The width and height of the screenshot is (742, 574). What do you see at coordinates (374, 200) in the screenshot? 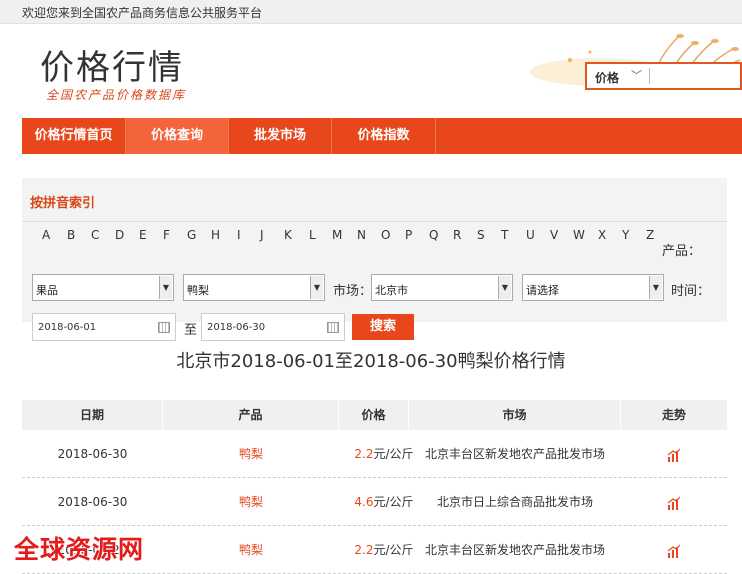
I see `pinyin-index-header: 按拼音索引` at bounding box center [374, 200].